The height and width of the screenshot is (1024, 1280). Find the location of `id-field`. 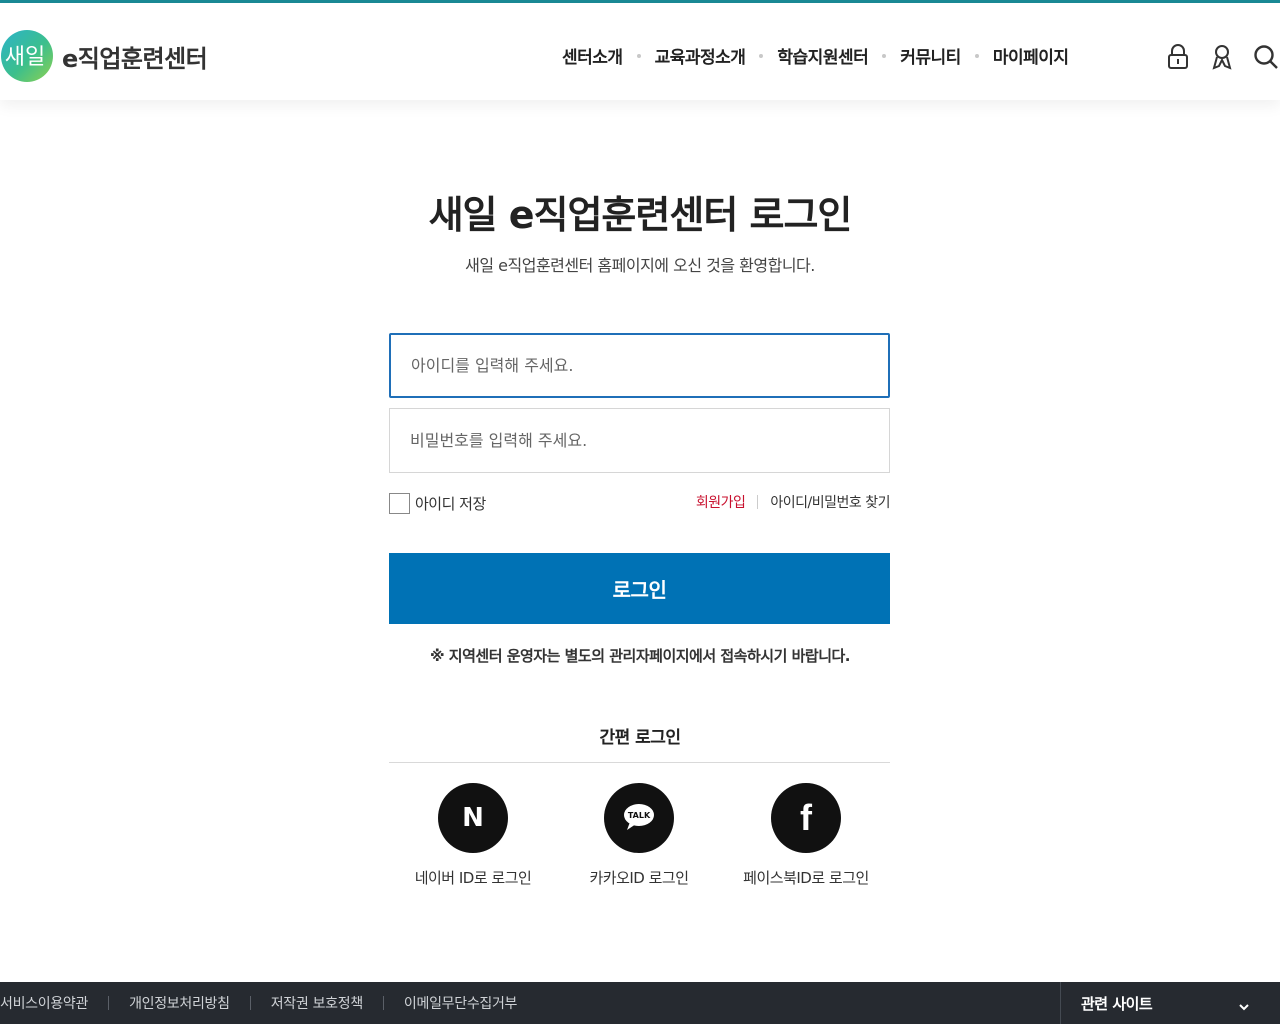

id-field is located at coordinates (639, 365).